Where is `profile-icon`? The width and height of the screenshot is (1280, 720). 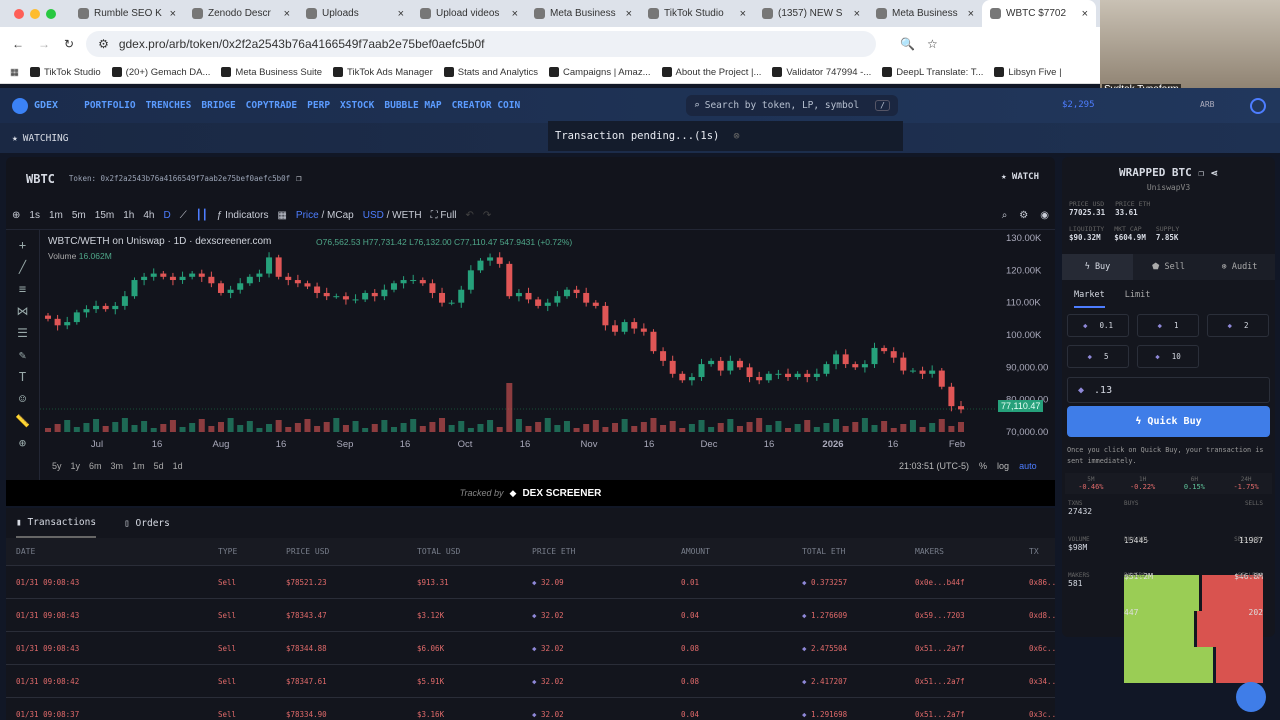 profile-icon is located at coordinates (1258, 106).